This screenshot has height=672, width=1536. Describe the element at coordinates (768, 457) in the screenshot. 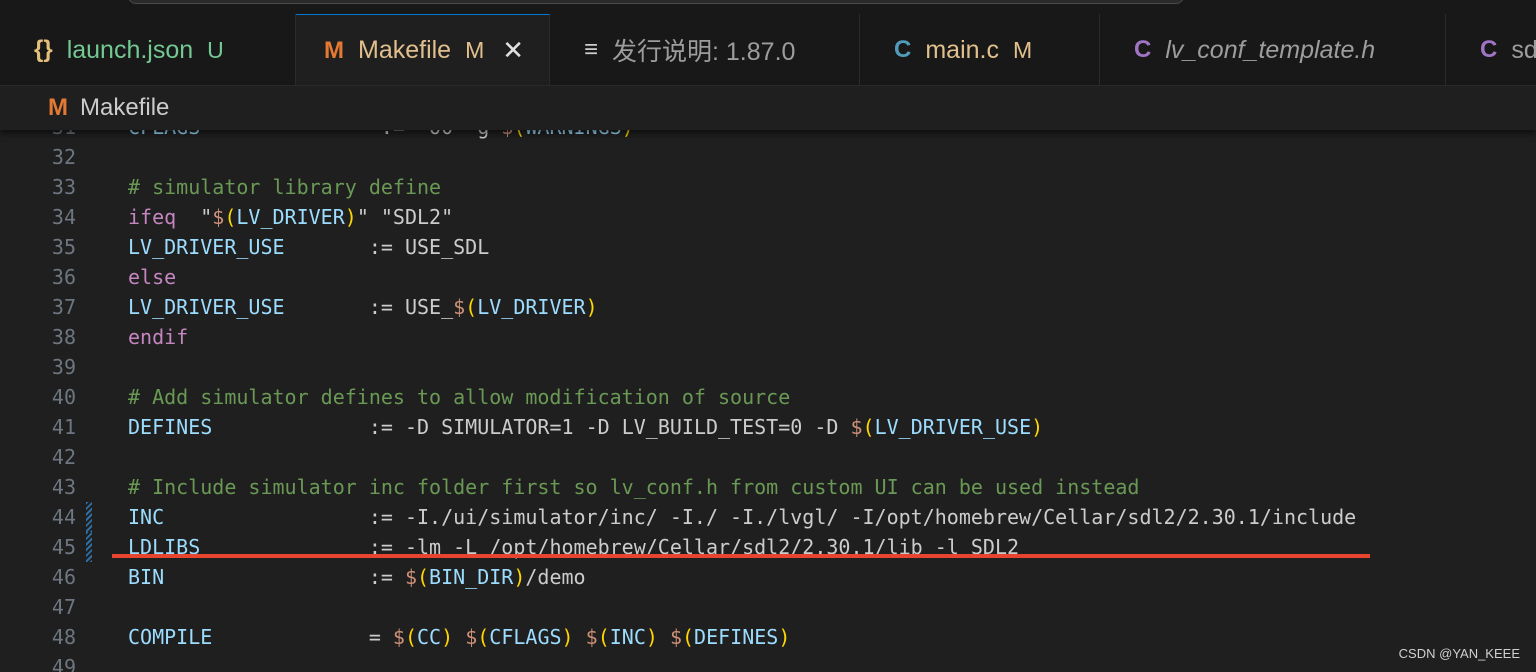

I see `code-line: 42` at that location.